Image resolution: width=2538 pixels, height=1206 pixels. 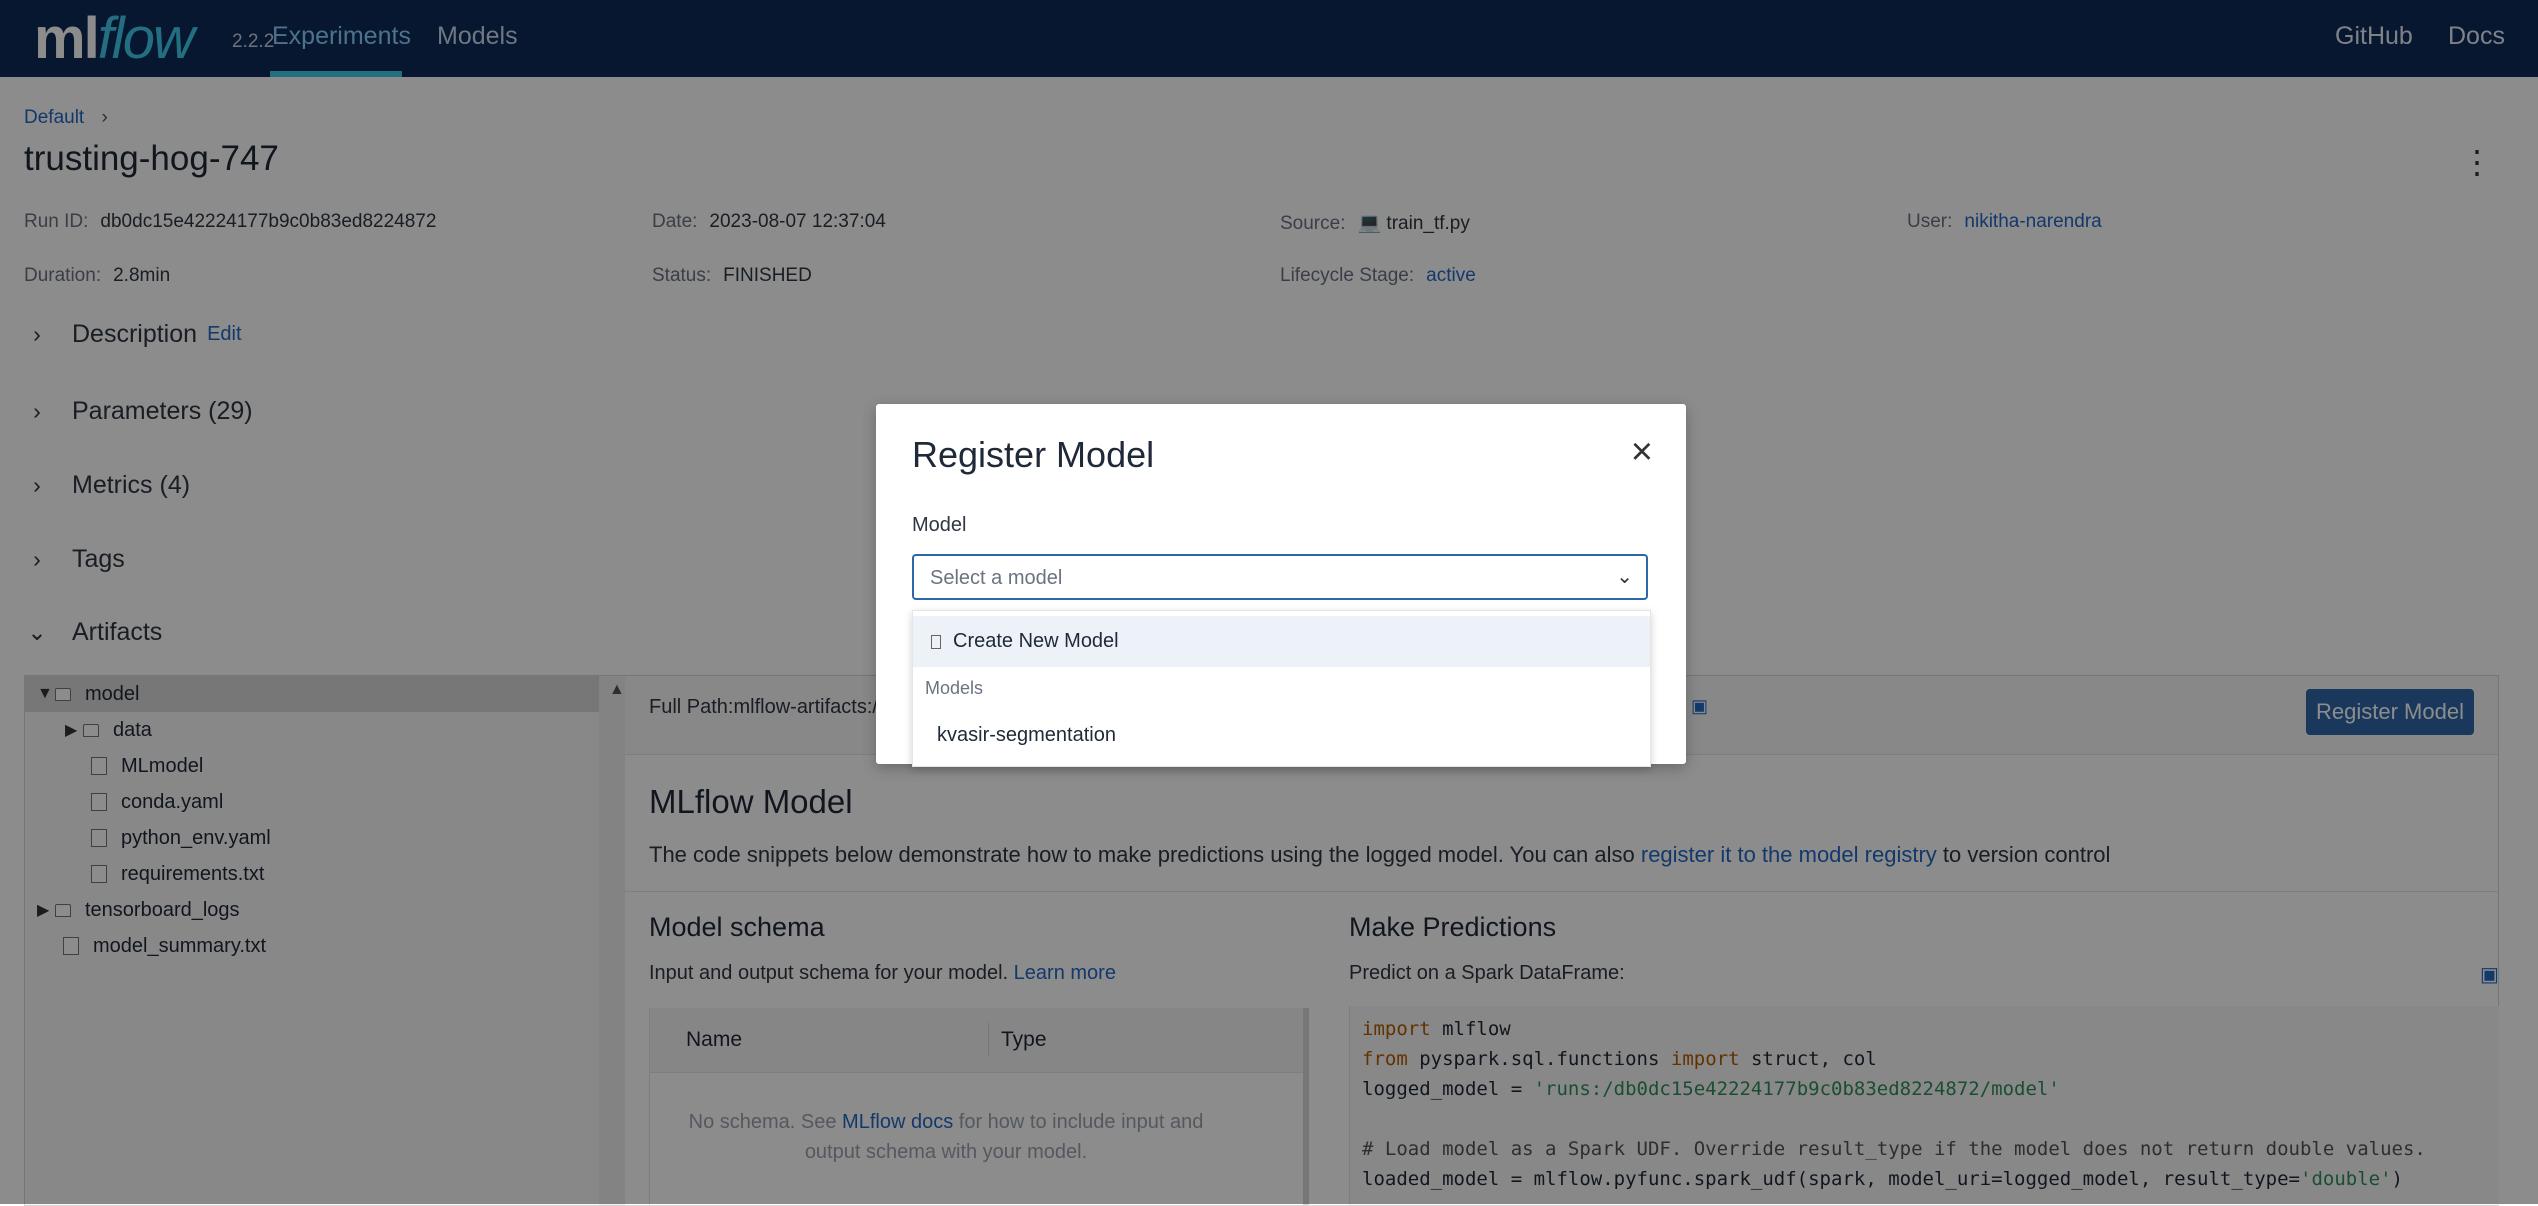 What do you see at coordinates (996, 578) in the screenshot?
I see `model-select-placeholder: Select a model` at bounding box center [996, 578].